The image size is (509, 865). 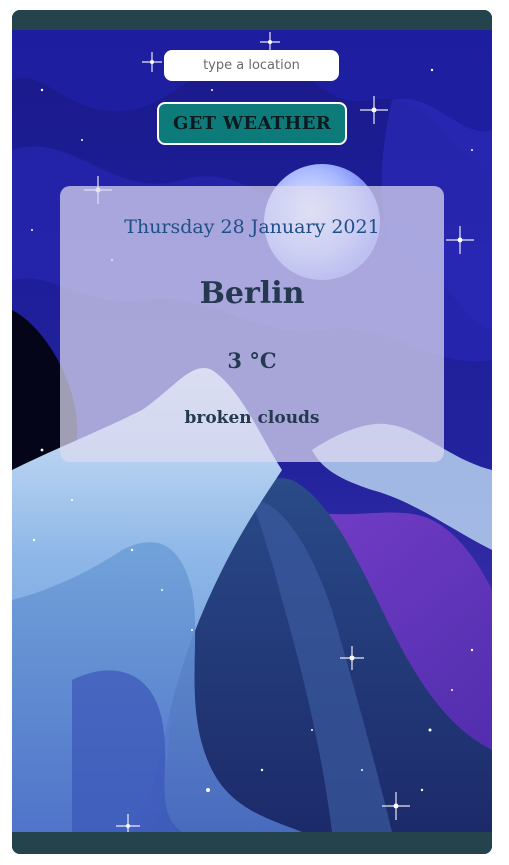 I want to click on get-weather-button: GET WEATHER, so click(x=252, y=123).